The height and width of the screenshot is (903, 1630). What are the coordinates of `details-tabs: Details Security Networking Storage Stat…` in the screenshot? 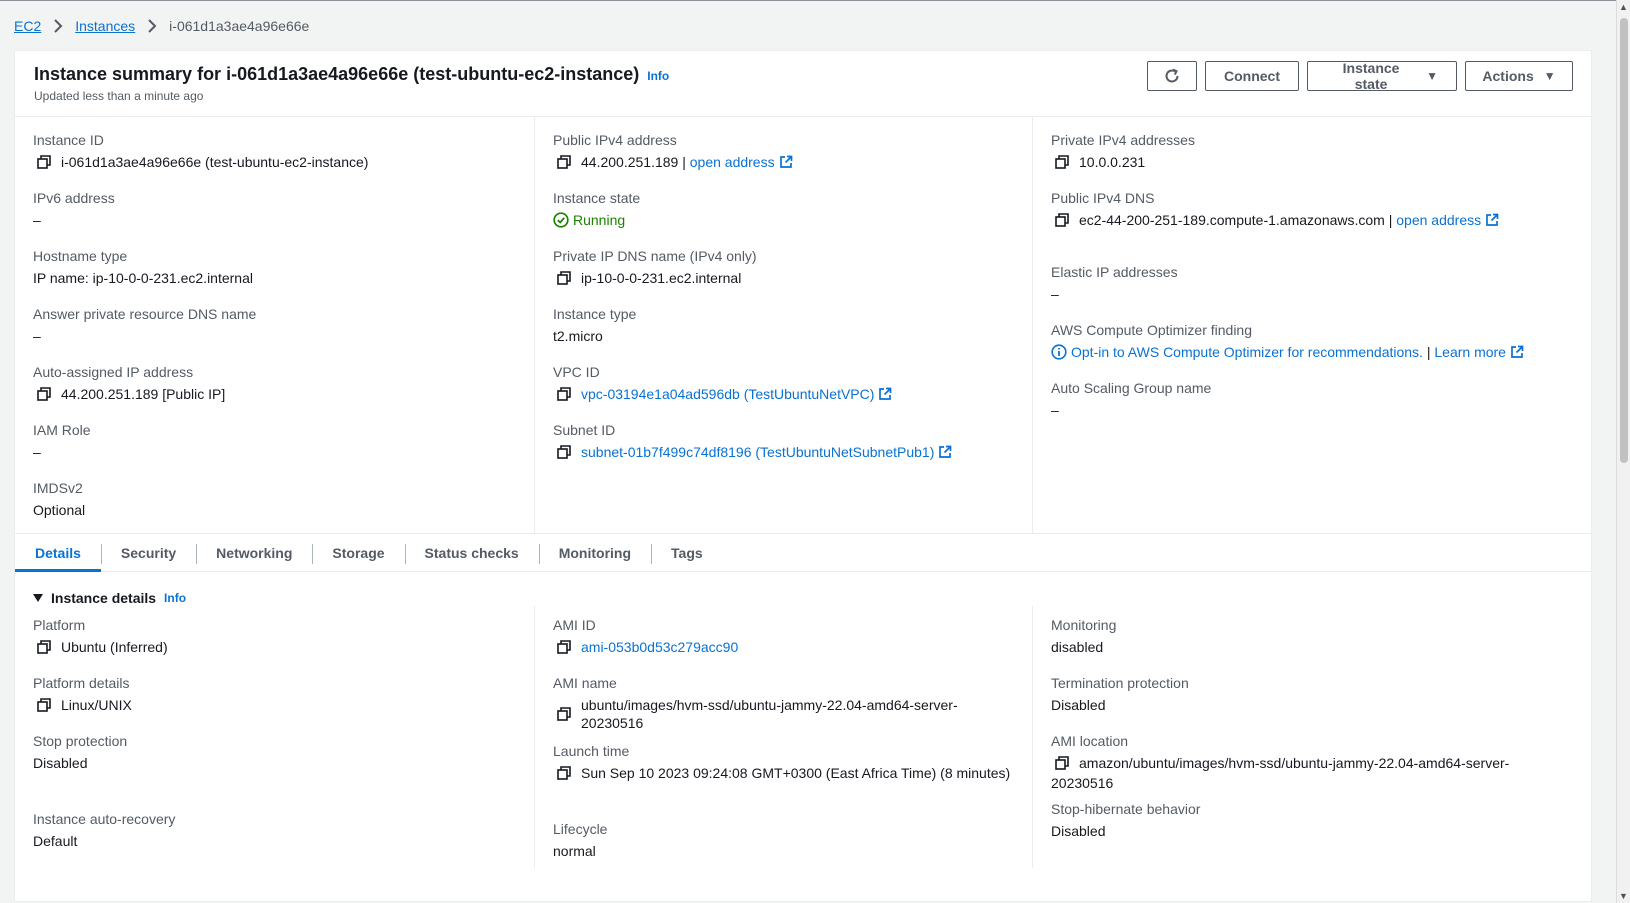 It's located at (803, 553).